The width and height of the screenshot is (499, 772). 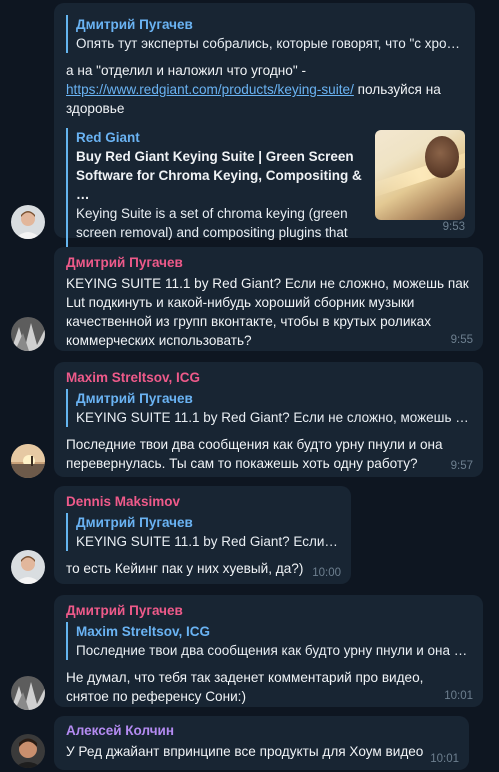 I want to click on message-author: Dennis Maksimov, so click(x=203, y=501).